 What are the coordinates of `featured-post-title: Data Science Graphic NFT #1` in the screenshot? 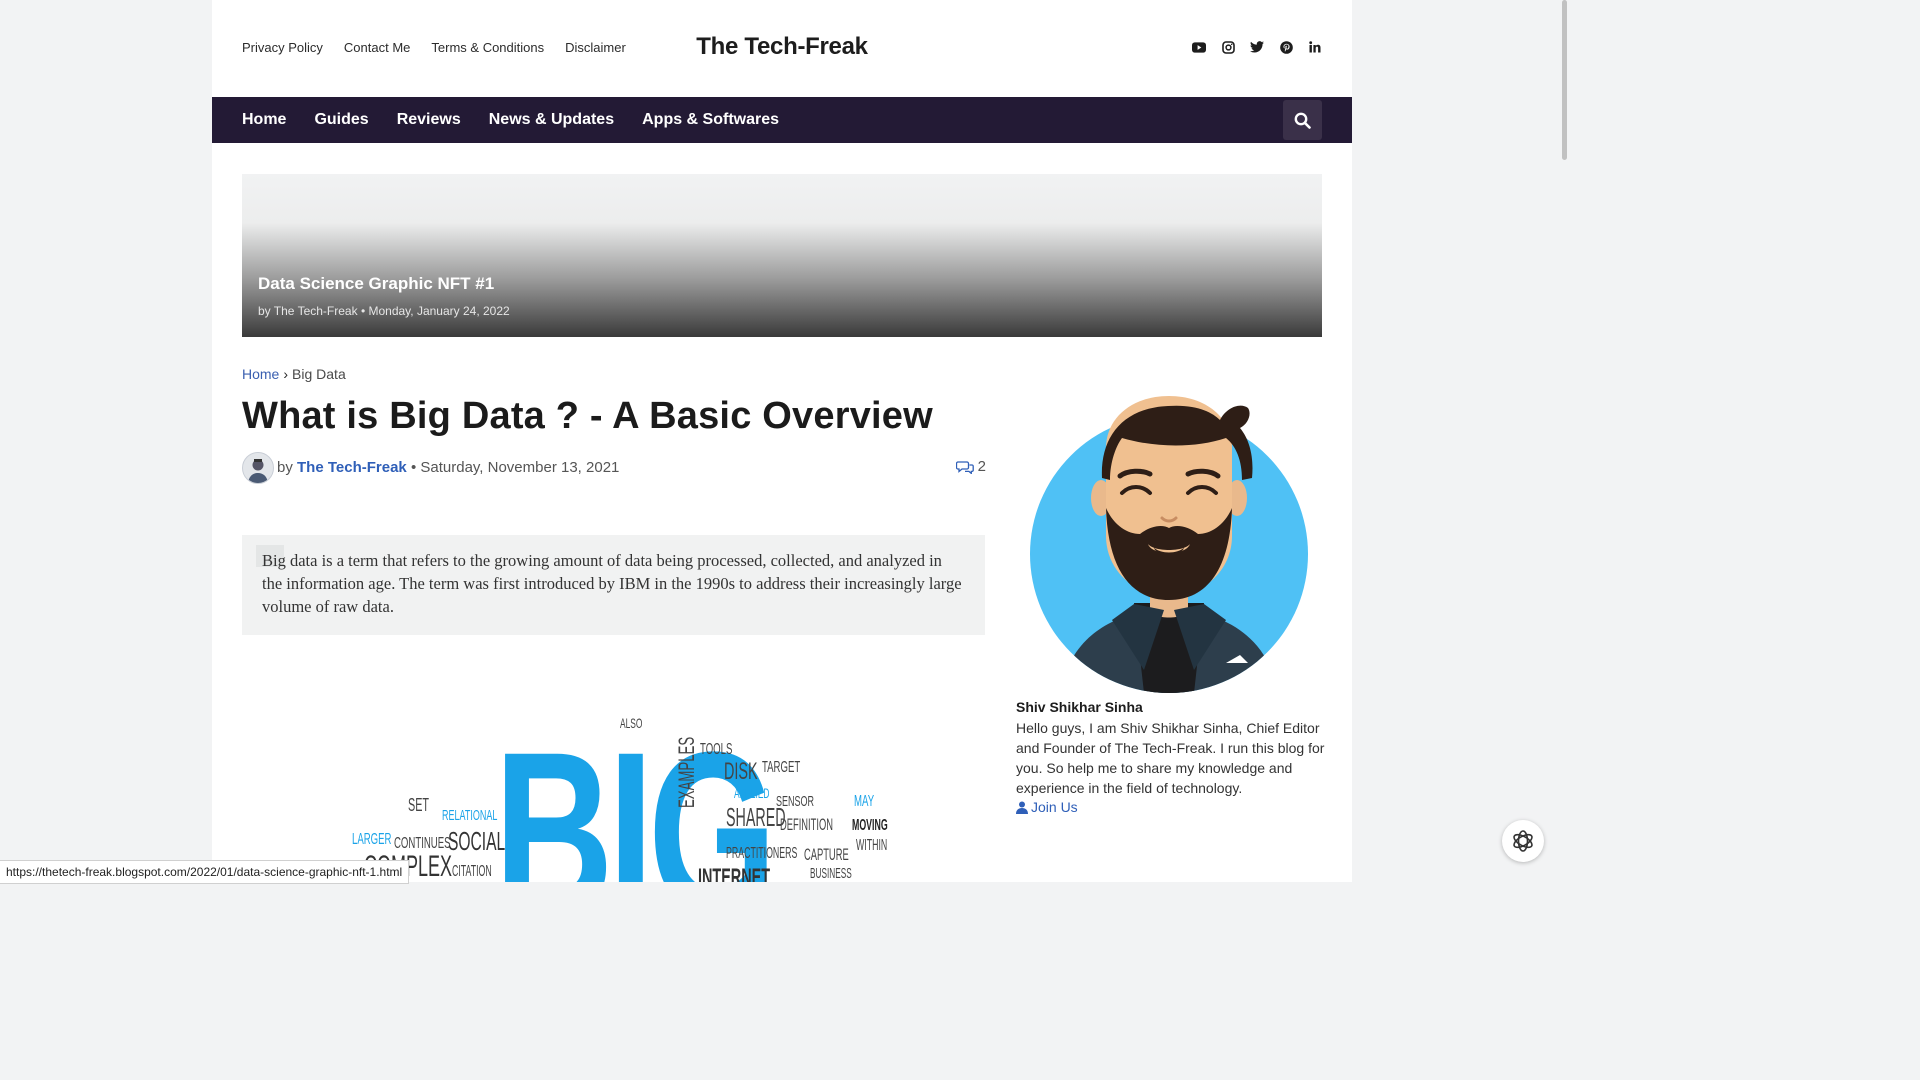 It's located at (376, 284).